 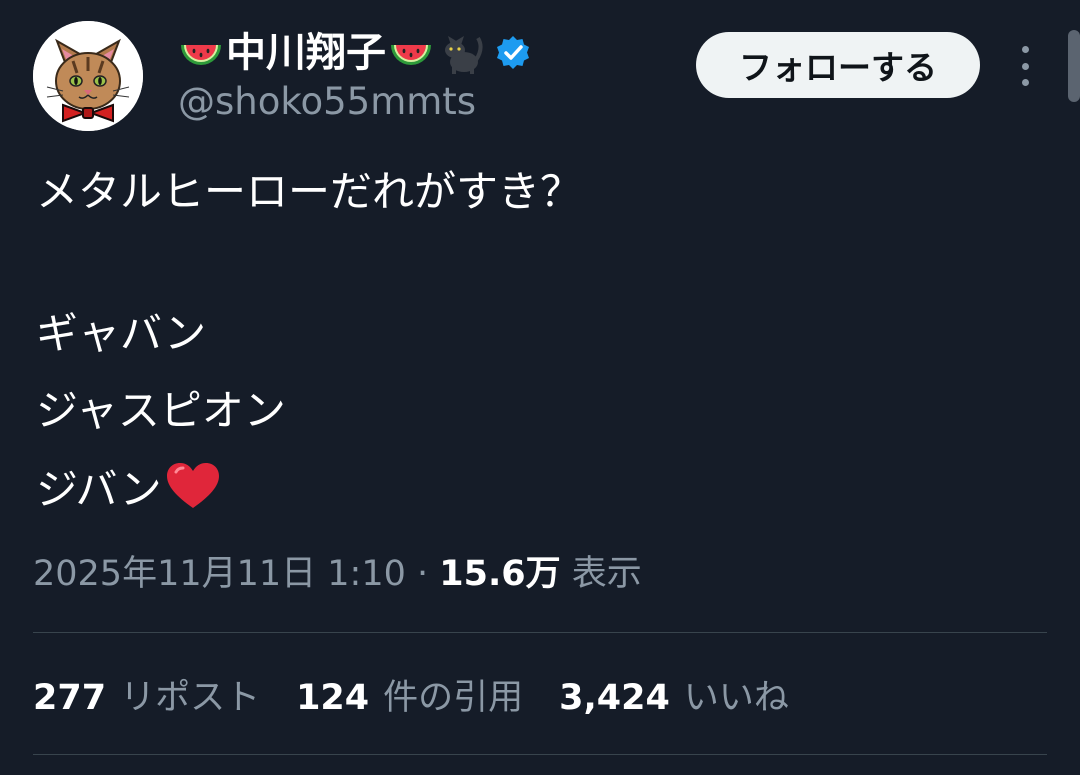 I want to click on reposts-count: 277, so click(x=70, y=698).